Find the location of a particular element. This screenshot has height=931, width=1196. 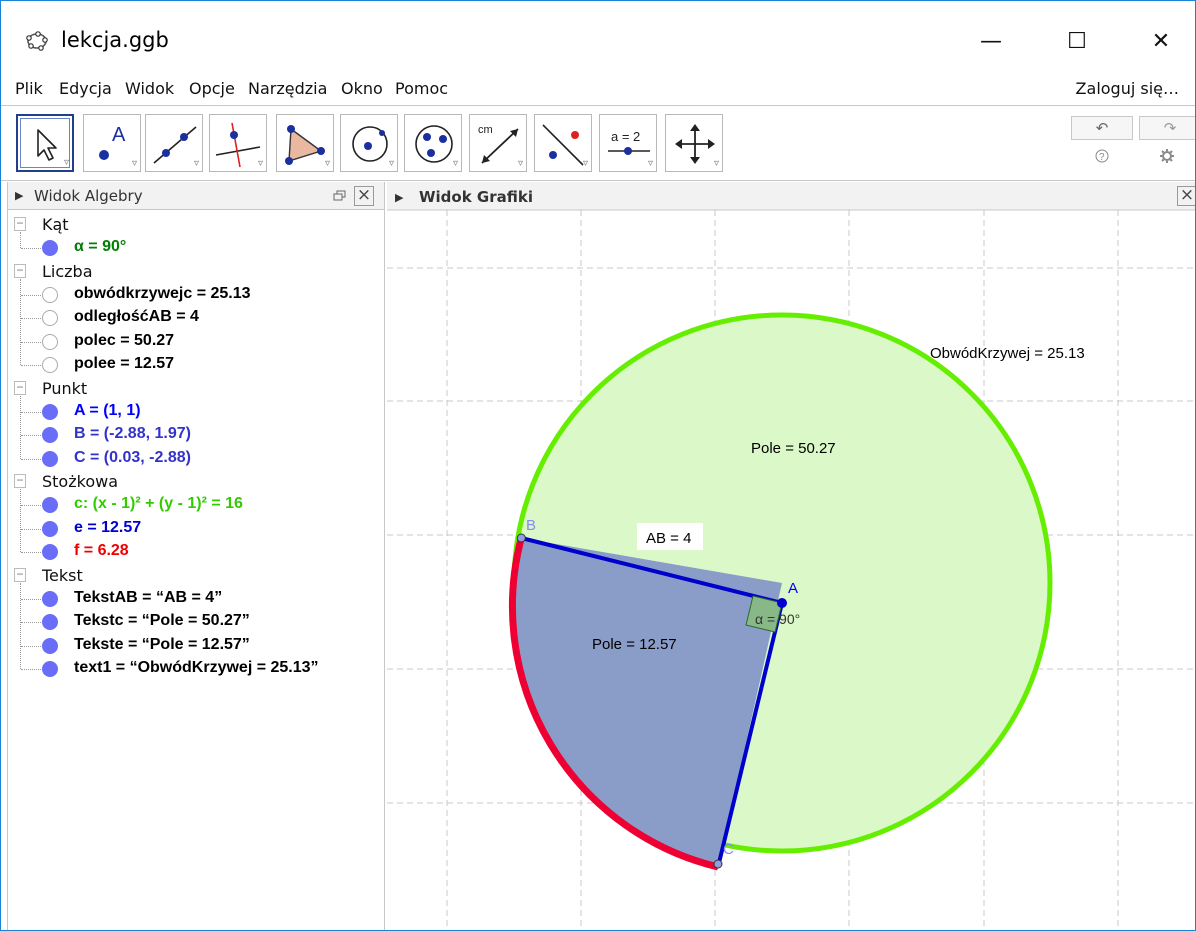

algebra-item: e = 12.57 is located at coordinates (196, 529).